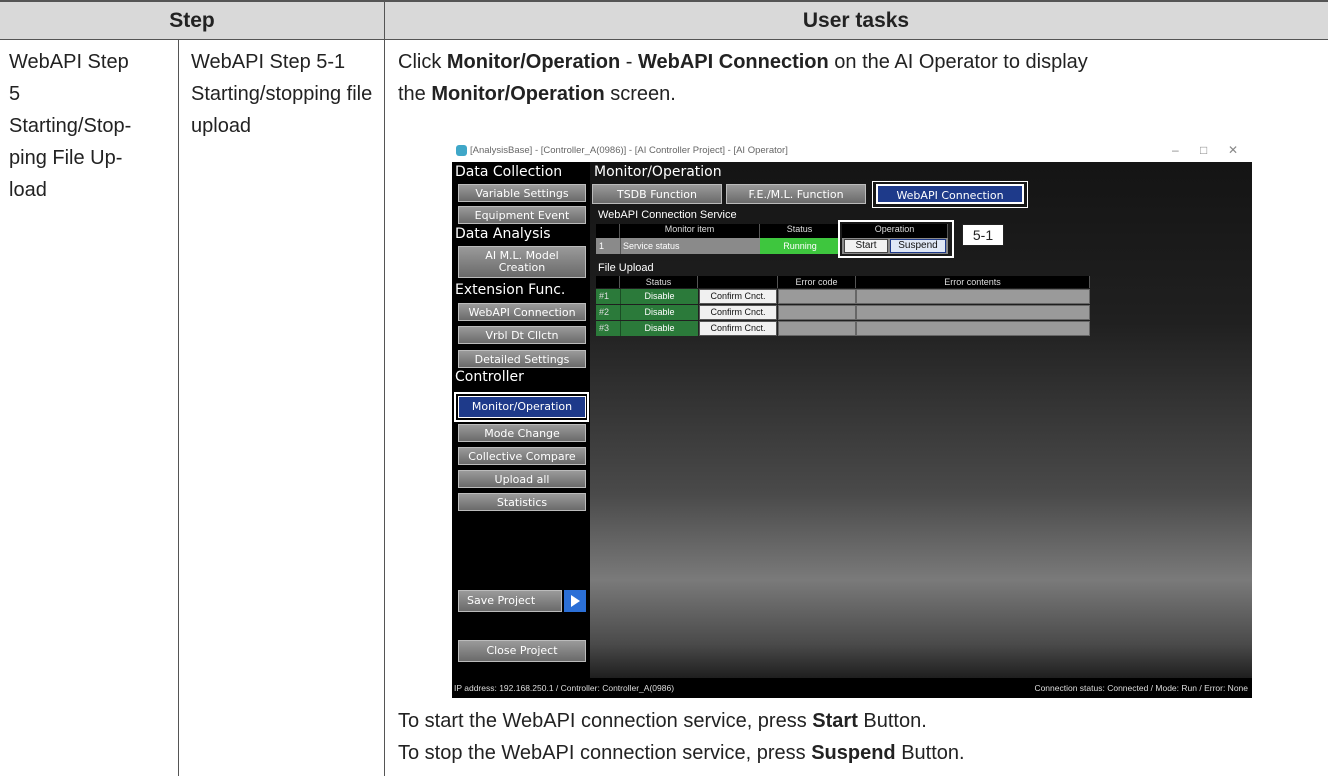 The image size is (1328, 776). Describe the element at coordinates (640, 94) in the screenshot. I see `text: screen.` at that location.